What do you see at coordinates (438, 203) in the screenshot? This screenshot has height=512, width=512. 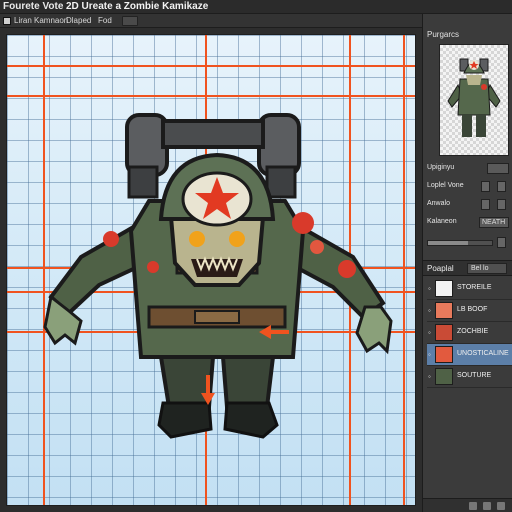 I see `property-label: Anwalo` at bounding box center [438, 203].